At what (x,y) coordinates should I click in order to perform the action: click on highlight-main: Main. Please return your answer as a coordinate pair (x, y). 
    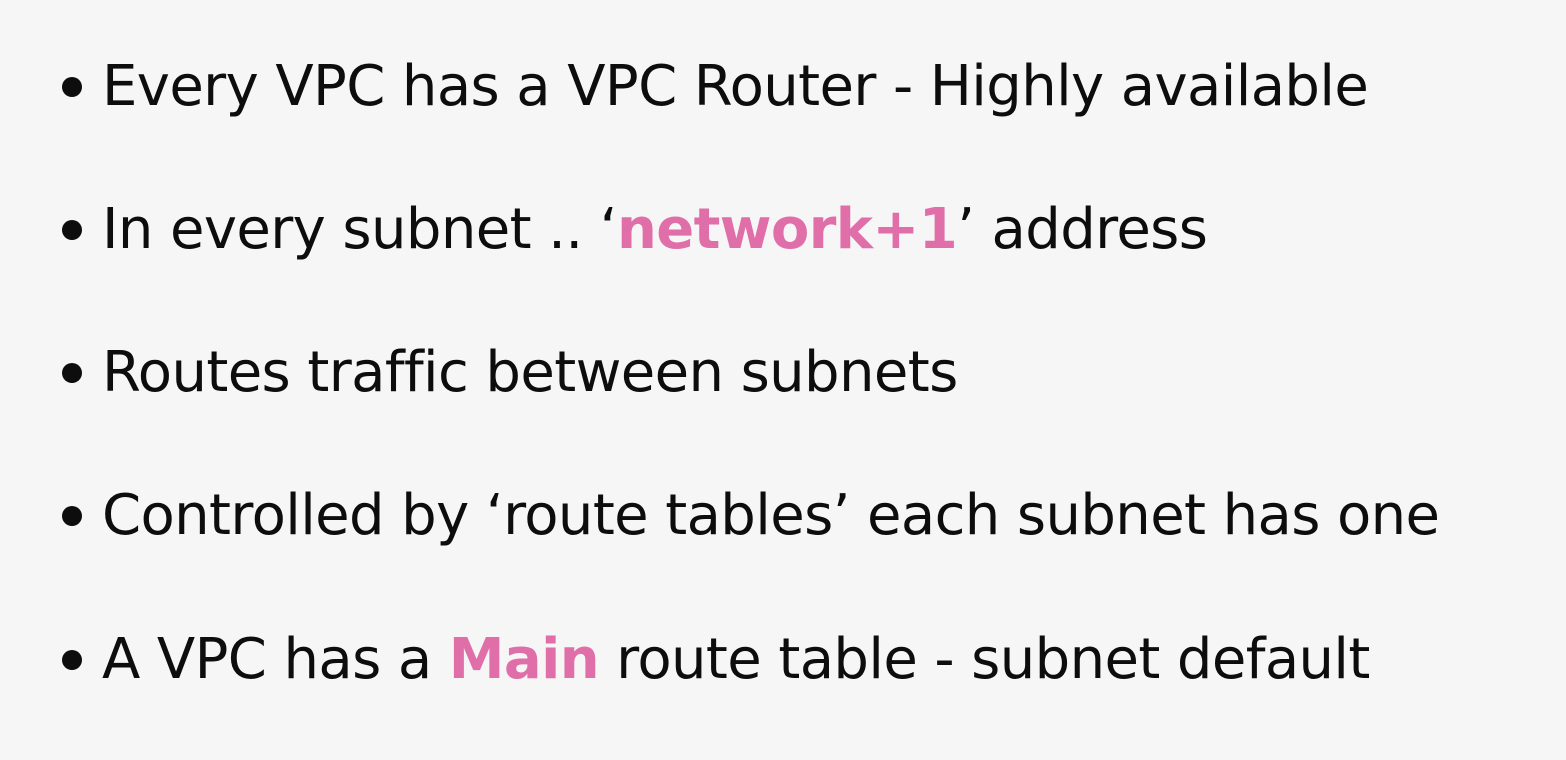
    Looking at the image, I should click on (524, 659).